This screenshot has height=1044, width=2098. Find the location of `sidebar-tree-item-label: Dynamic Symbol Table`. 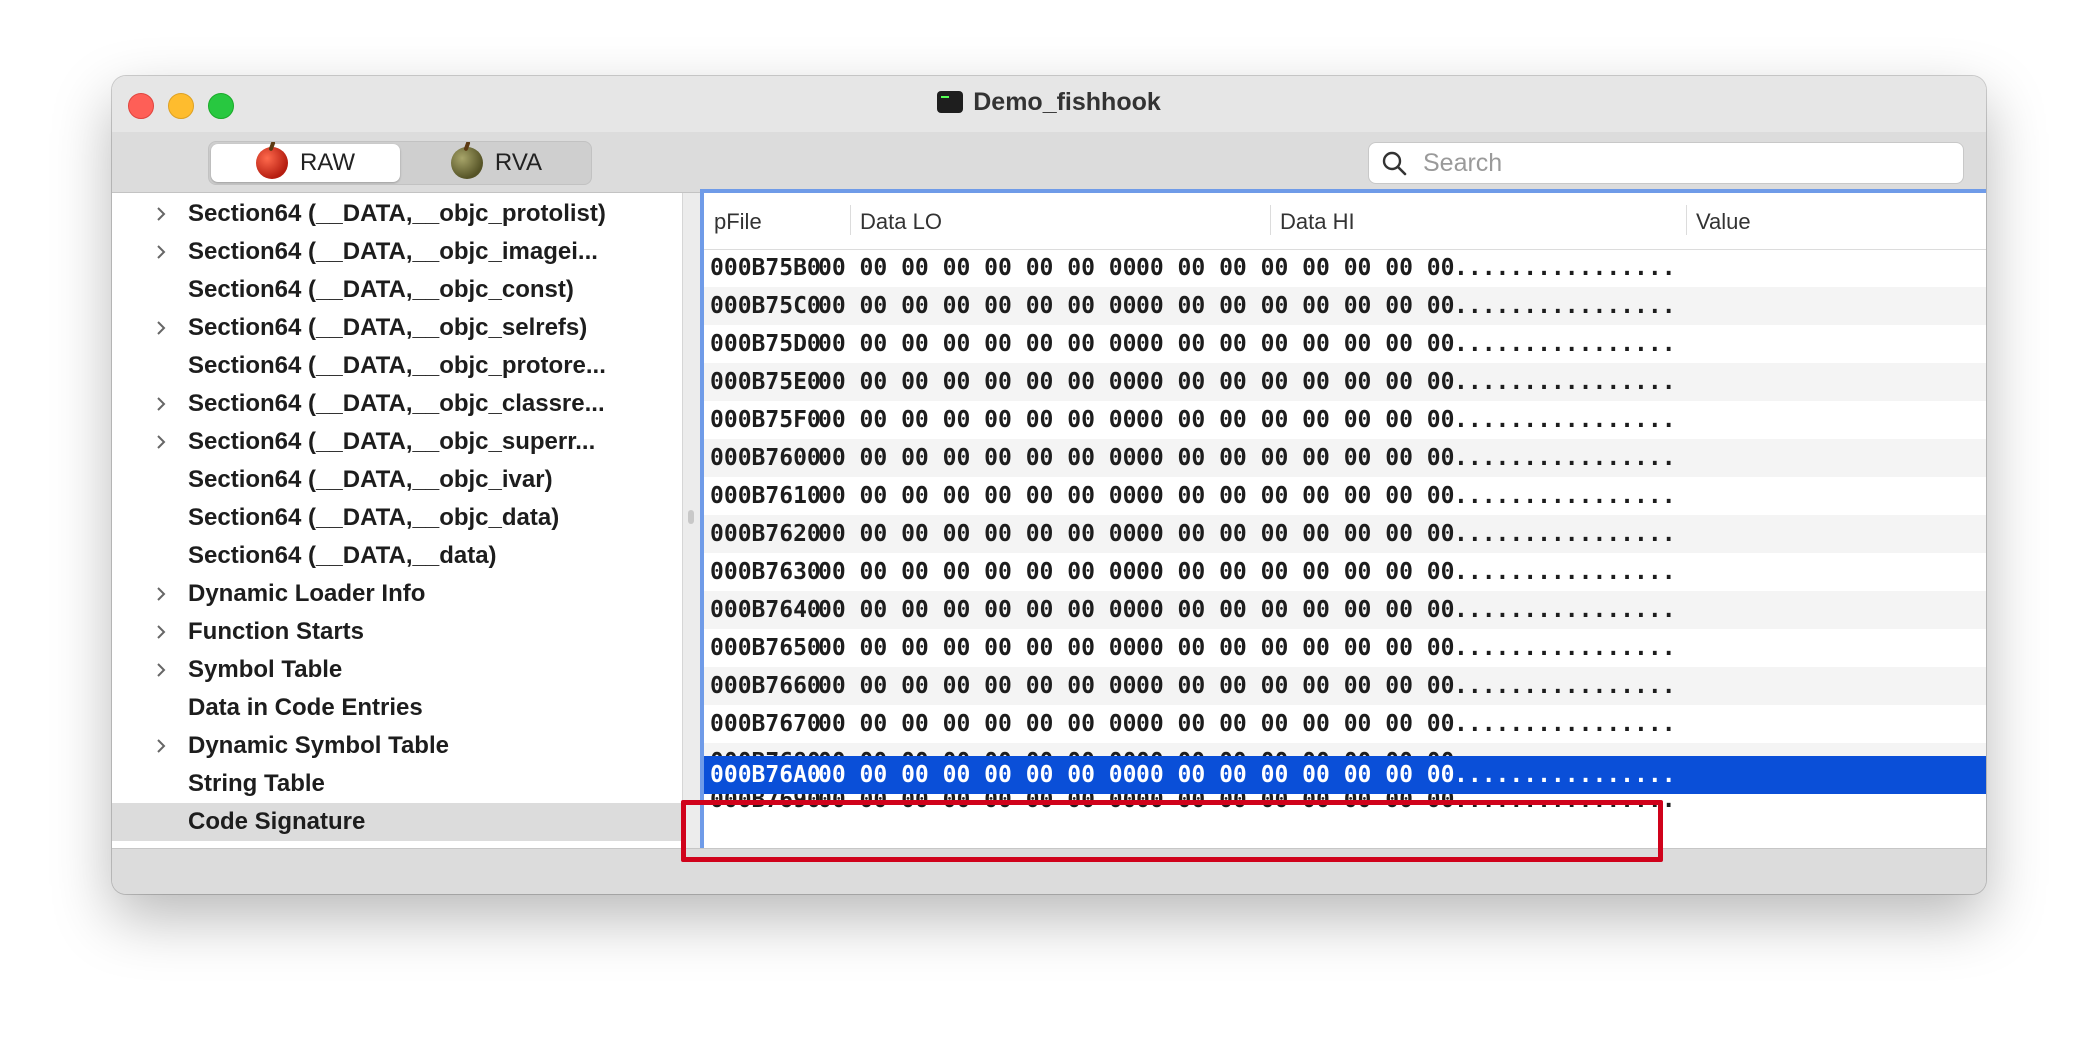

sidebar-tree-item-label: Dynamic Symbol Table is located at coordinates (318, 745).